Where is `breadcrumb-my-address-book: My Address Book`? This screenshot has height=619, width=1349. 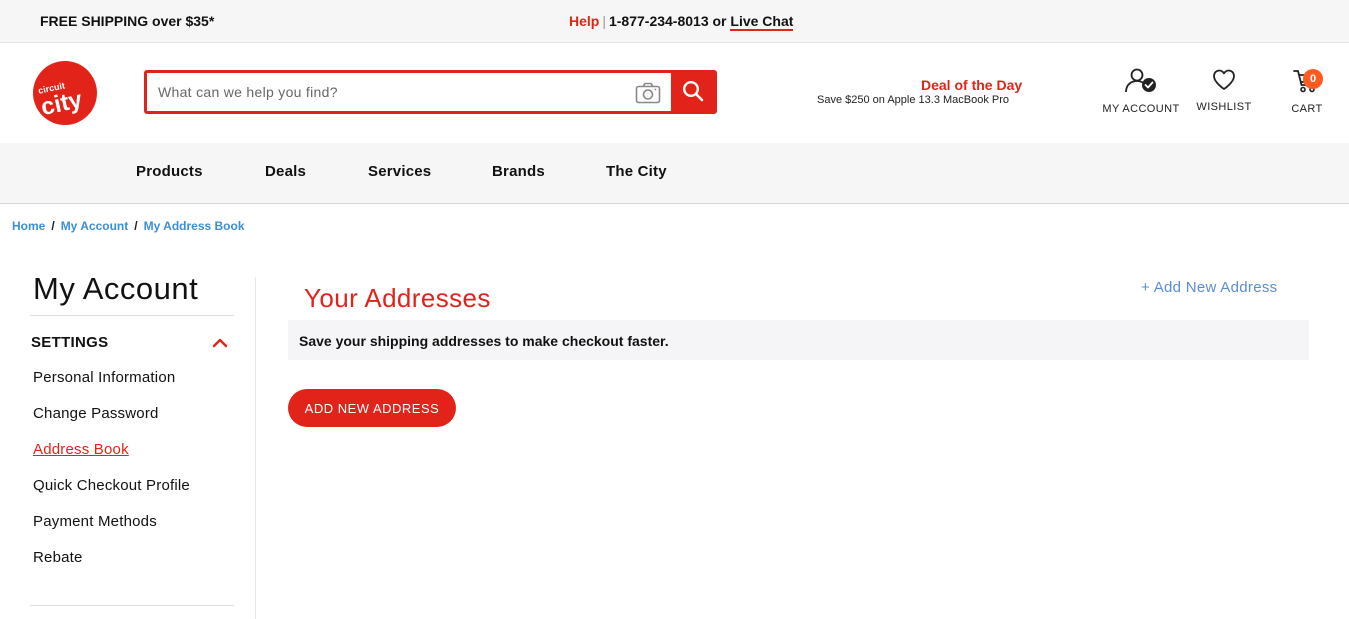
breadcrumb-my-address-book: My Address Book is located at coordinates (194, 226).